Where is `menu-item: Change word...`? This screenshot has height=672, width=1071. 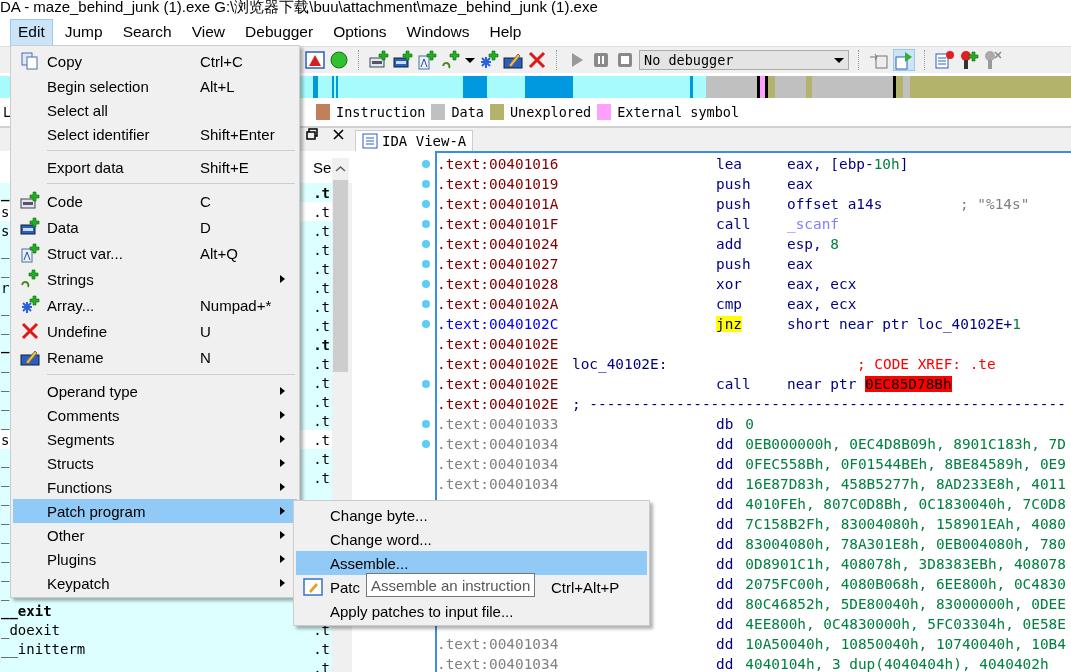
menu-item: Change word... is located at coordinates (471, 539).